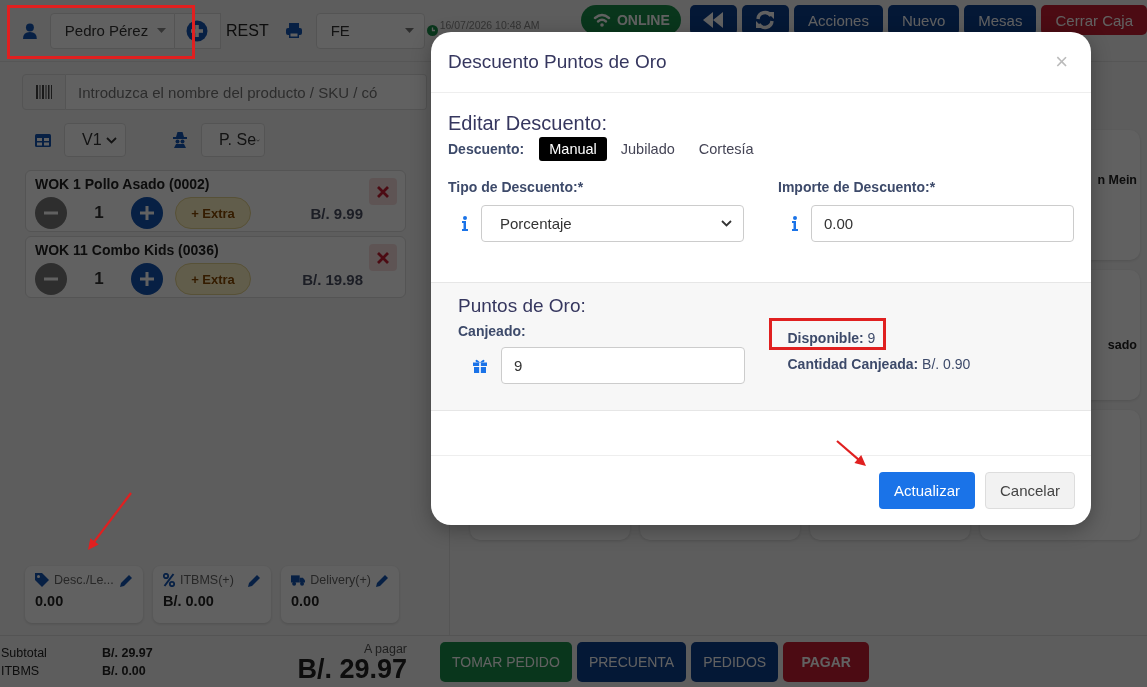 The image size is (1147, 687). I want to click on field-label: Canjeado:, so click(492, 331).